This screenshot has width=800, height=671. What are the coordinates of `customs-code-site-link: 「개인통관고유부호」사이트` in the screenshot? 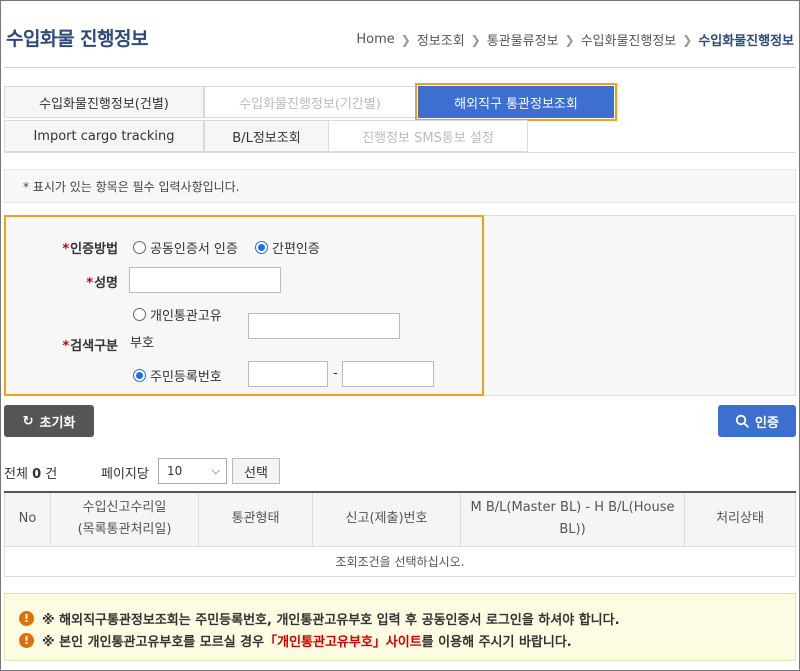 It's located at (343, 640).